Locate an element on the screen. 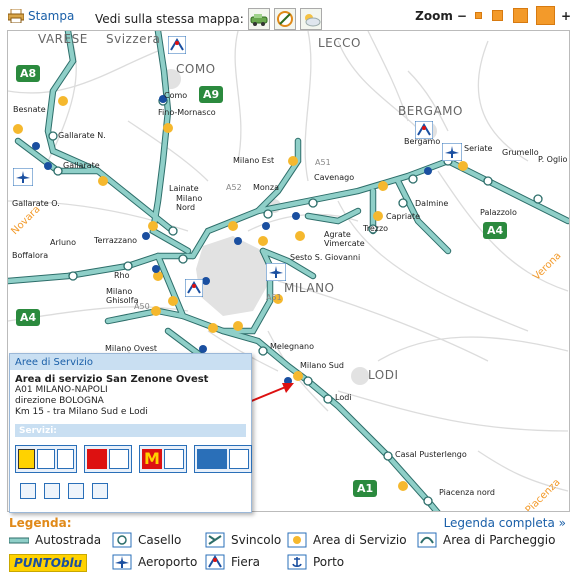  legend-item-area-servizio: Area di Servizio is located at coordinates (347, 540).